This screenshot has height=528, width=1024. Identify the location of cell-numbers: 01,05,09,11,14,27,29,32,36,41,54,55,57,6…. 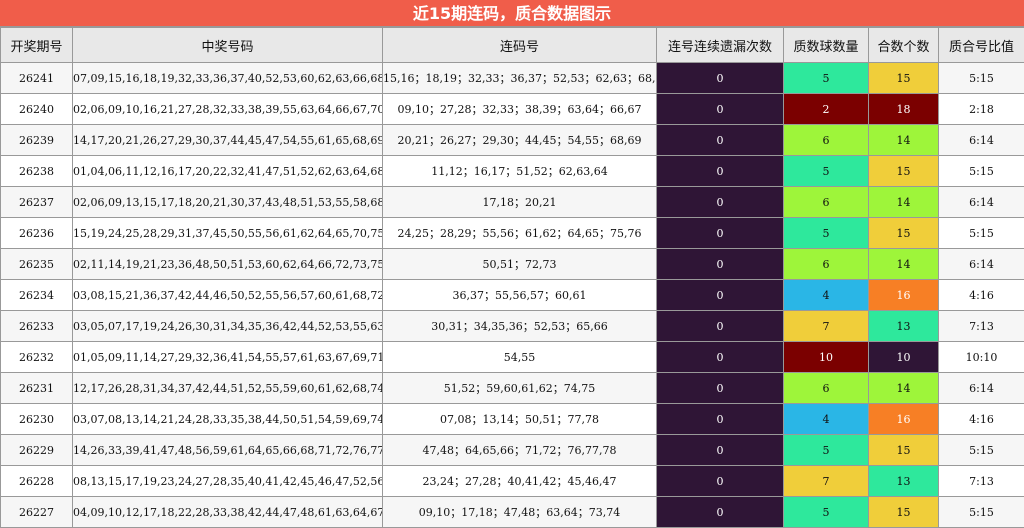
(228, 357).